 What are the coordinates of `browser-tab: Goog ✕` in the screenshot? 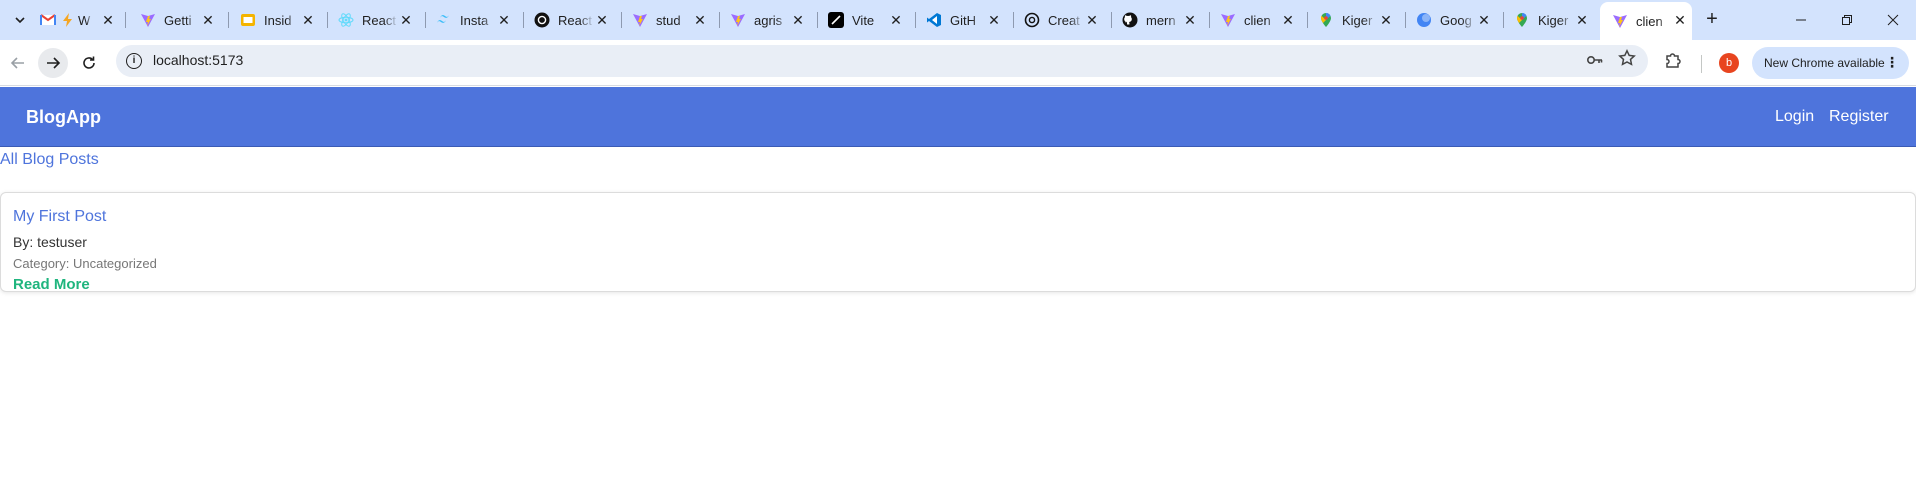 It's located at (1456, 20).